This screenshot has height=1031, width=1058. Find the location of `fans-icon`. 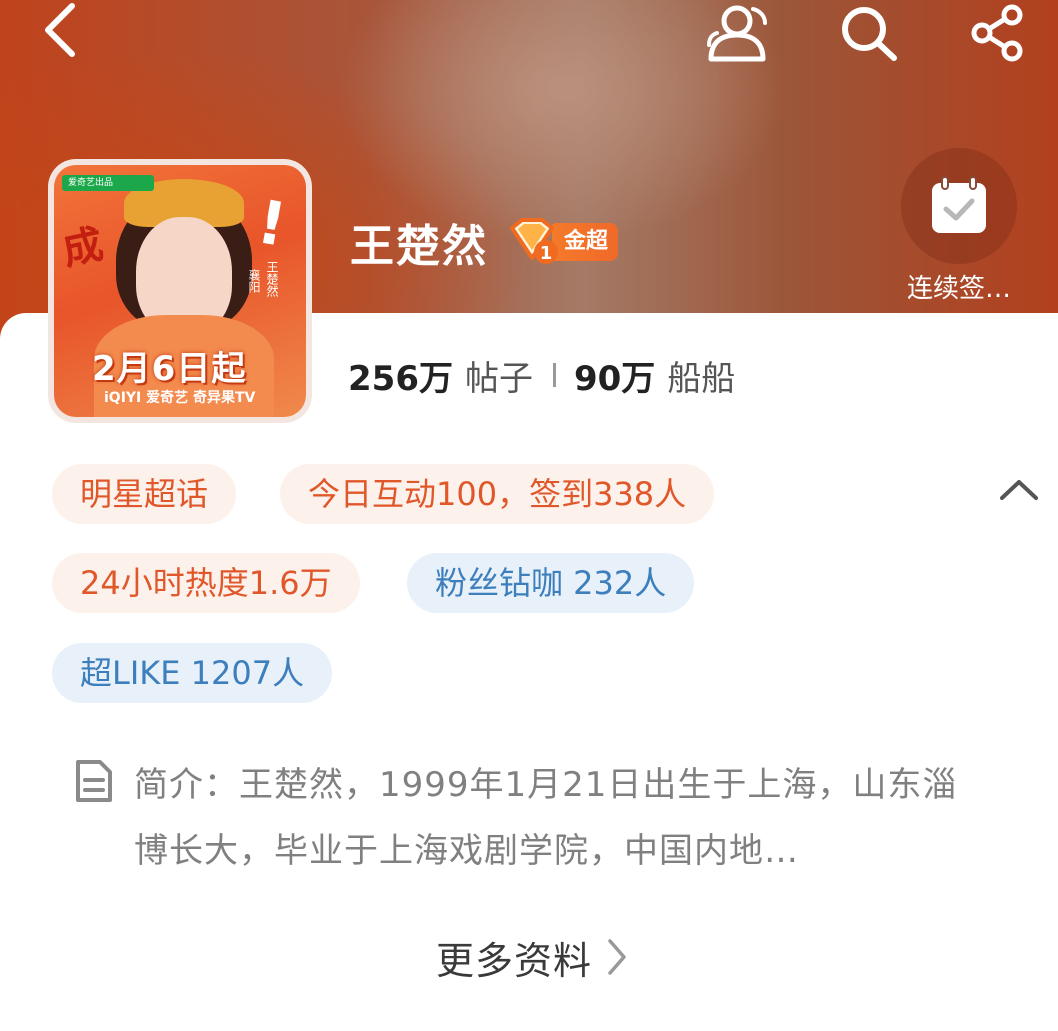

fans-icon is located at coordinates (737, 33).